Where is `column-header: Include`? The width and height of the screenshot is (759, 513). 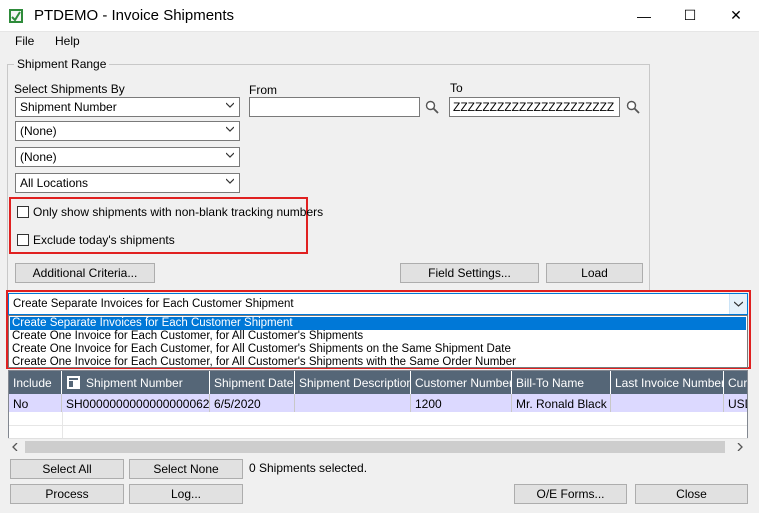
column-header: Include is located at coordinates (35, 382).